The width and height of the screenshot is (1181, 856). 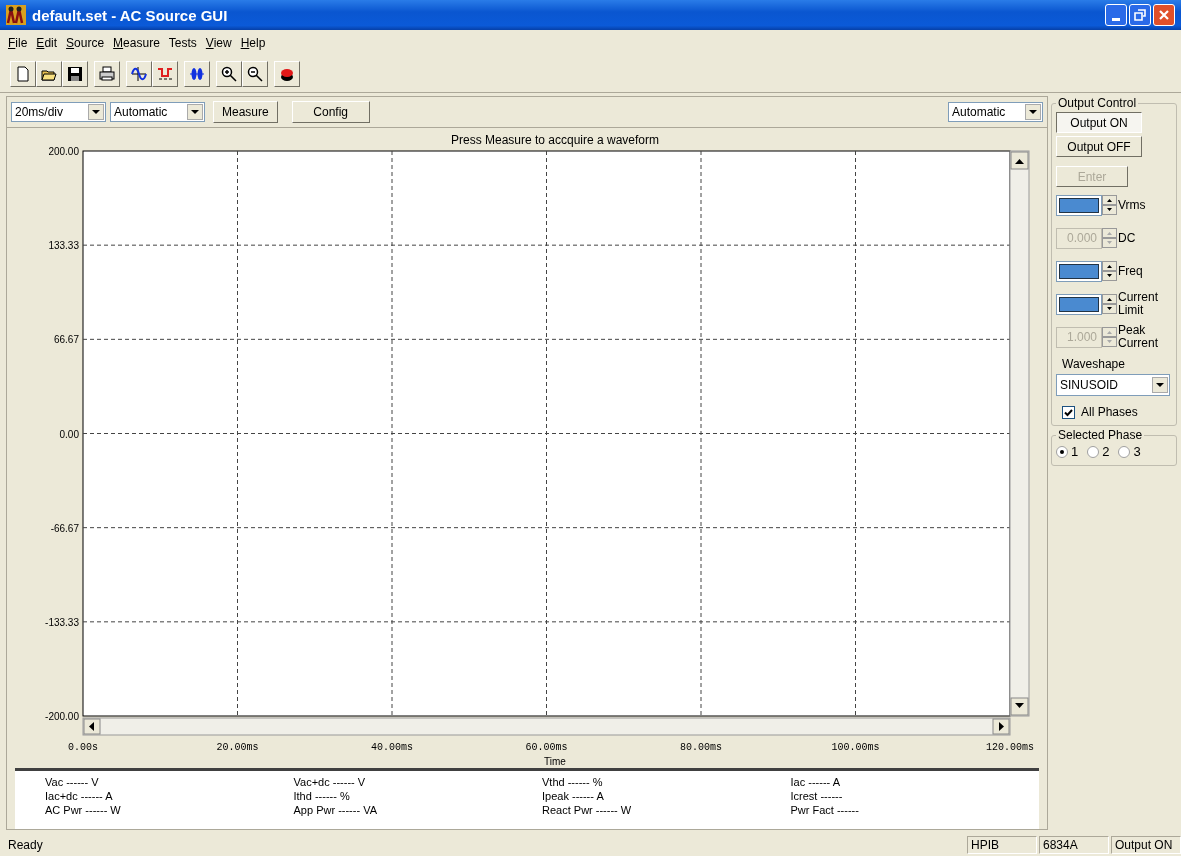 What do you see at coordinates (245, 112) in the screenshot?
I see `toolbar-button: Measure` at bounding box center [245, 112].